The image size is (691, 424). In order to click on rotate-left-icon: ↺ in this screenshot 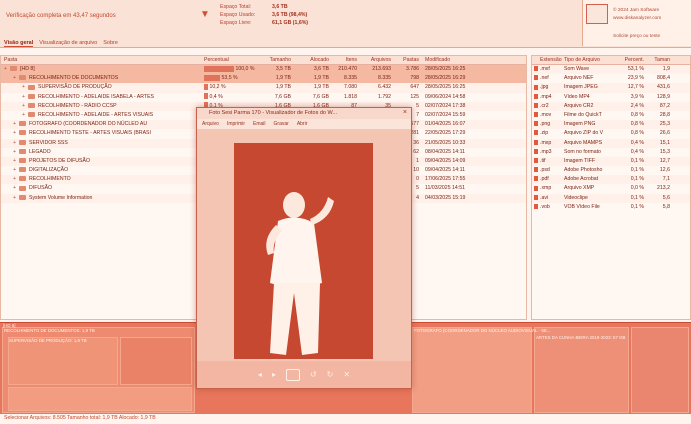, I will do `click(313, 374)`.